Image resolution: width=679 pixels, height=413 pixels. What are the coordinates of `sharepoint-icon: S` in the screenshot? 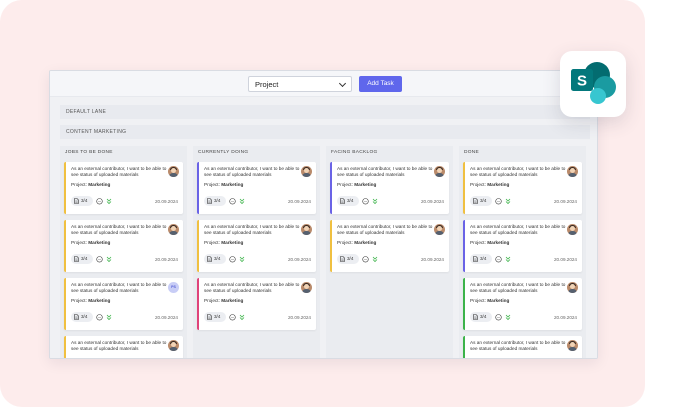 It's located at (593, 83).